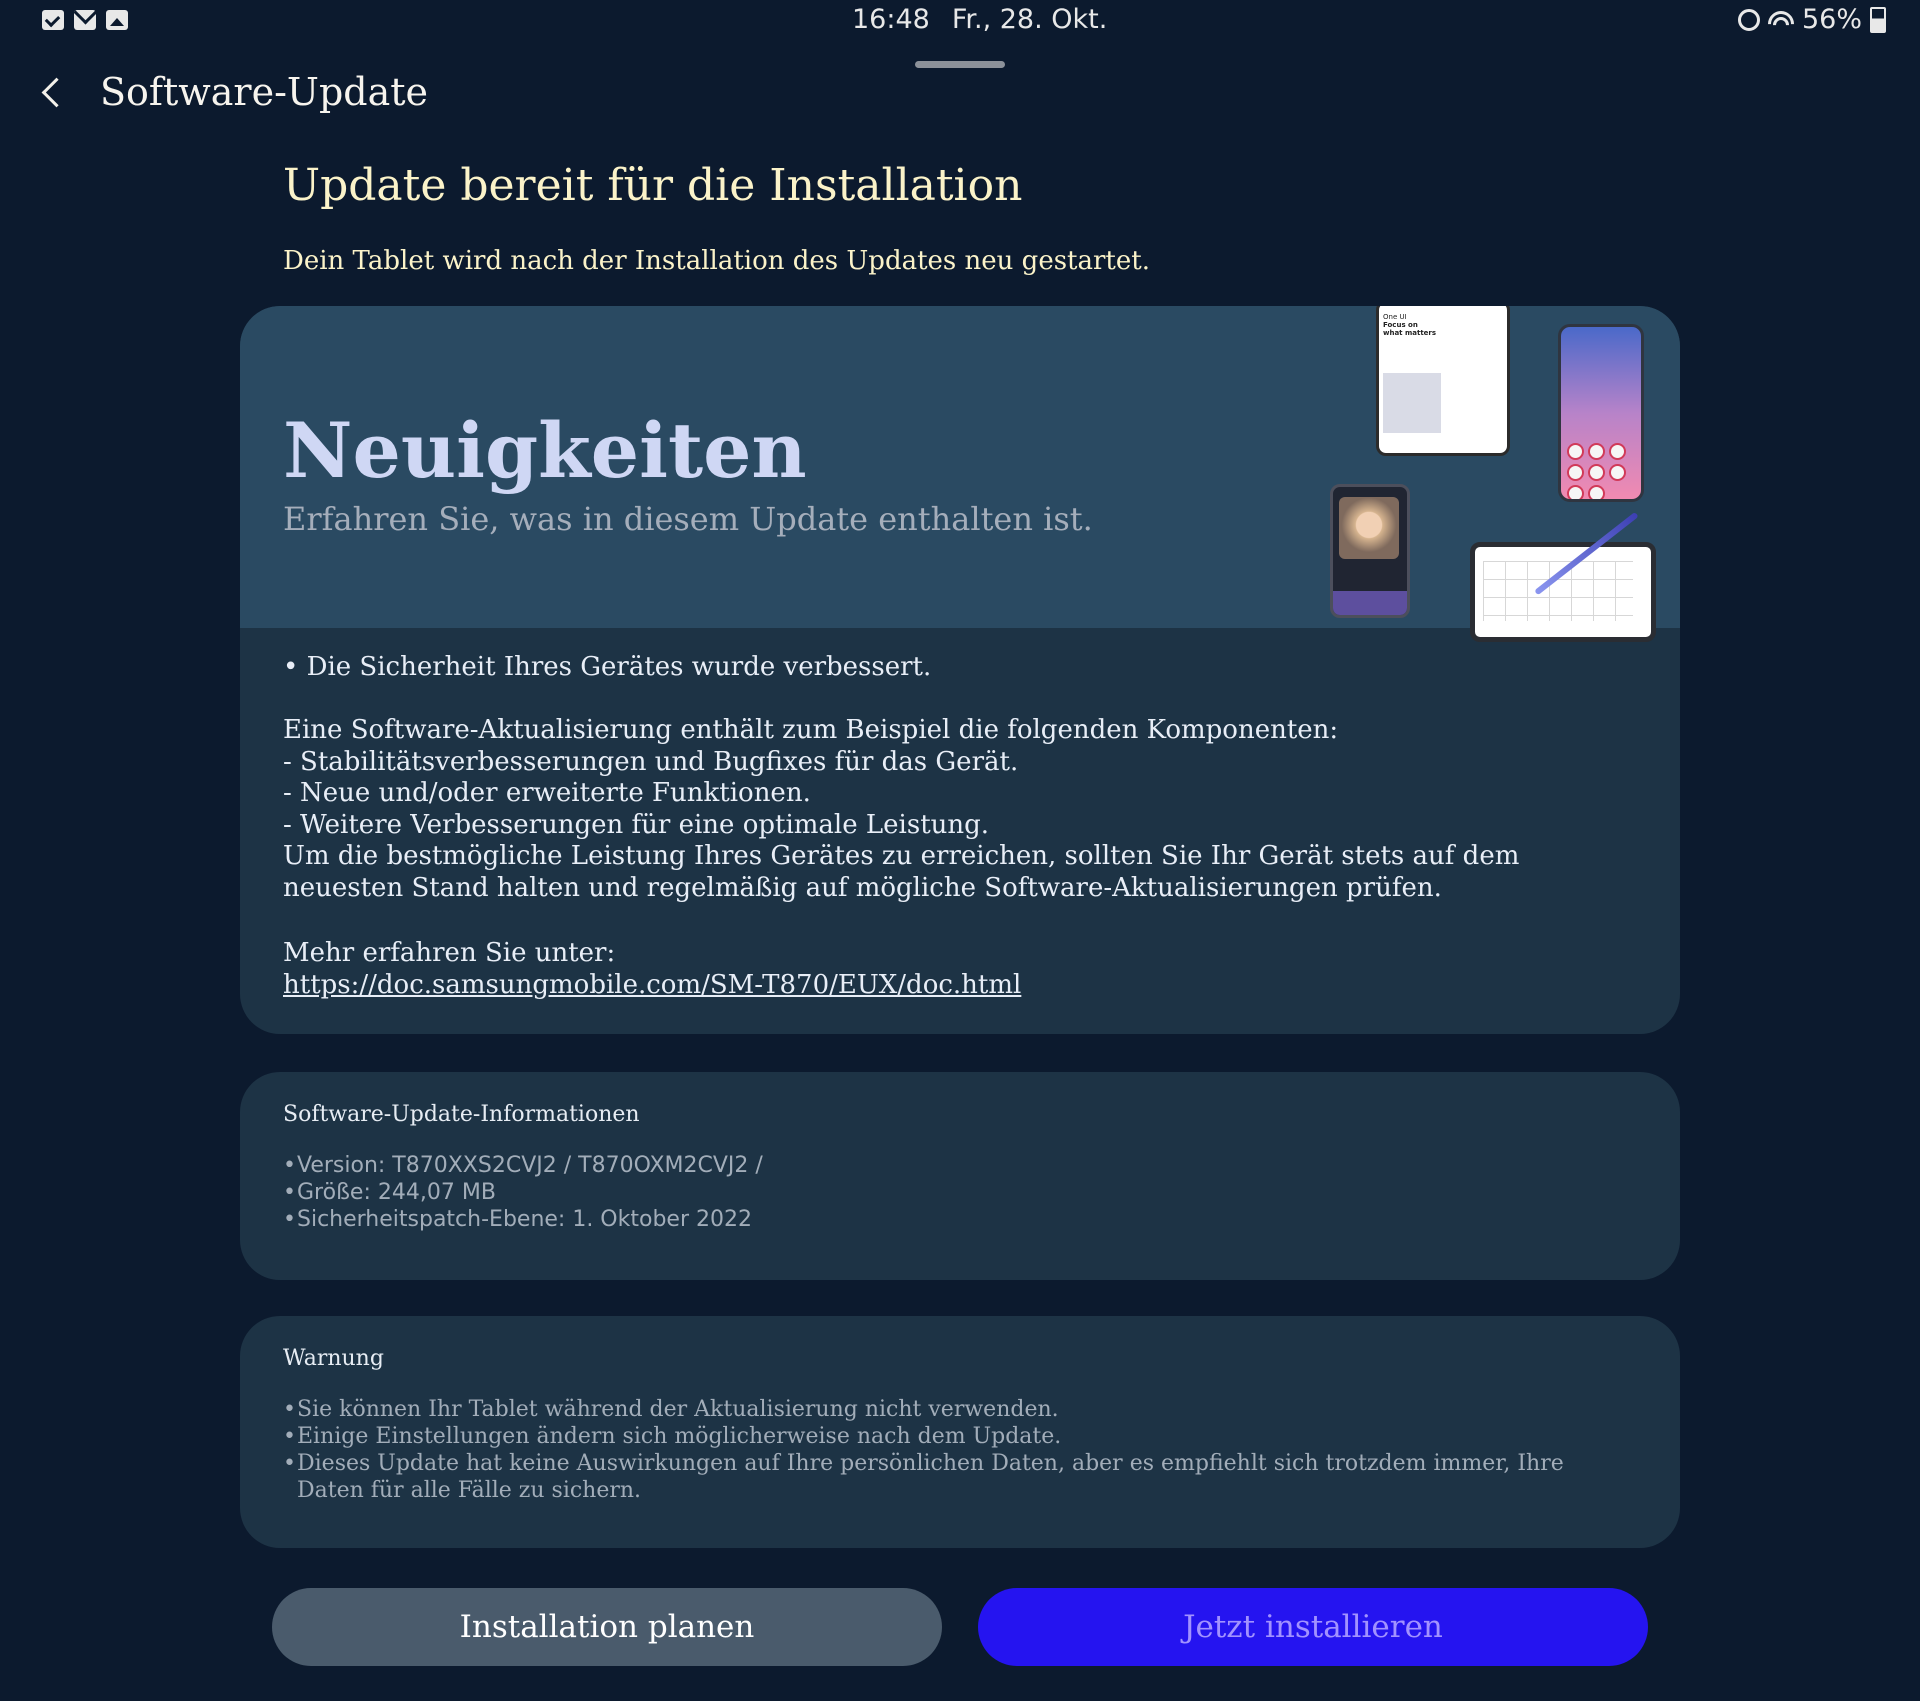 This screenshot has height=1701, width=1920. What do you see at coordinates (1748, 19) in the screenshot?
I see `alarm-icon` at bounding box center [1748, 19].